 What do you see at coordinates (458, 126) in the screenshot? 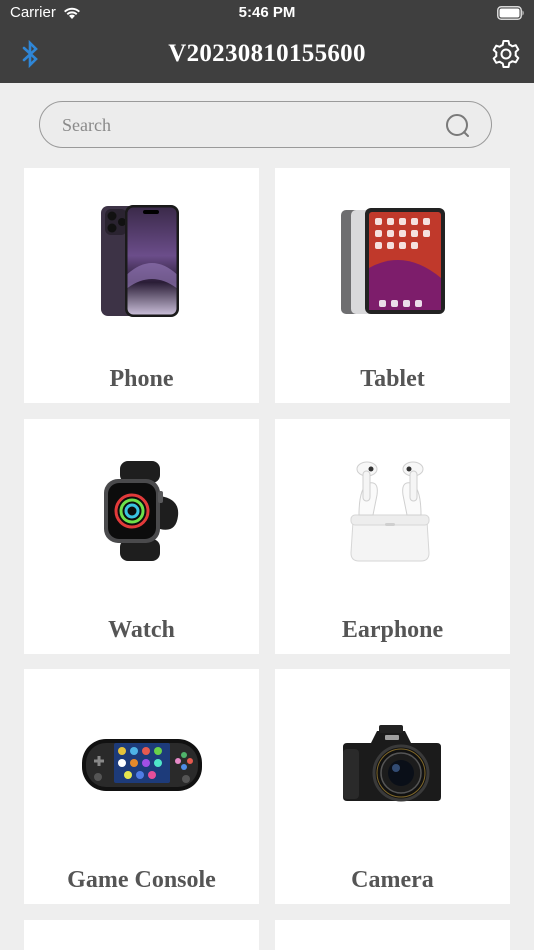
I see `search-icon` at bounding box center [458, 126].